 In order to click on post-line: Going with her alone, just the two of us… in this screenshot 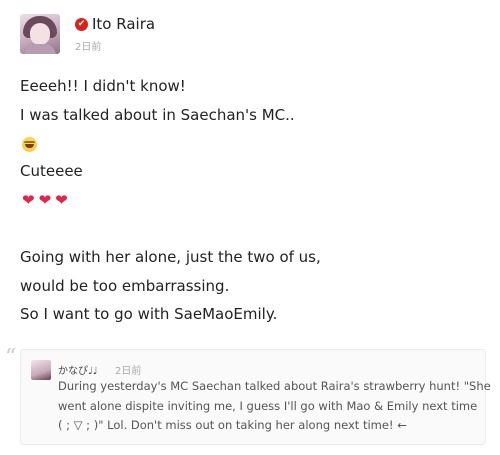, I will do `click(170, 257)`.